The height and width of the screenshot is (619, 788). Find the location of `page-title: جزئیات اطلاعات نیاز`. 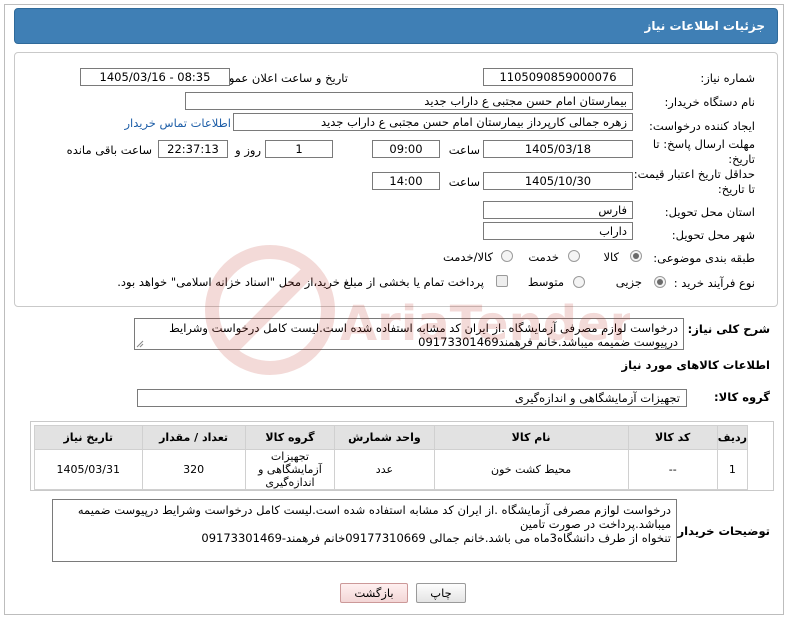

page-title: جزئیات اطلاعات نیاز is located at coordinates (704, 26).